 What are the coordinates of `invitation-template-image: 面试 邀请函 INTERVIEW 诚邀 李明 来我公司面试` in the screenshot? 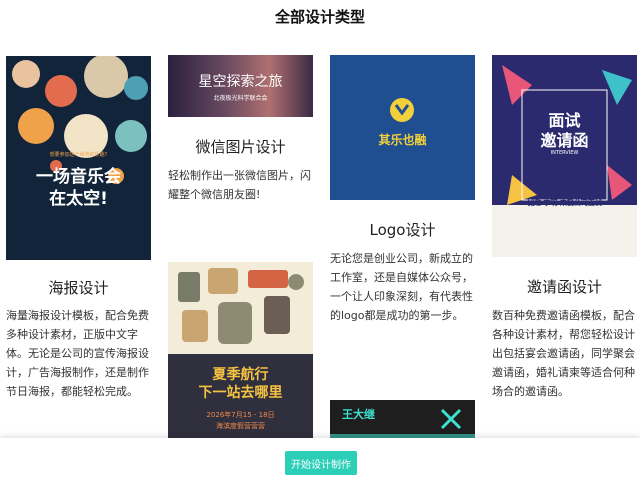 It's located at (564, 156).